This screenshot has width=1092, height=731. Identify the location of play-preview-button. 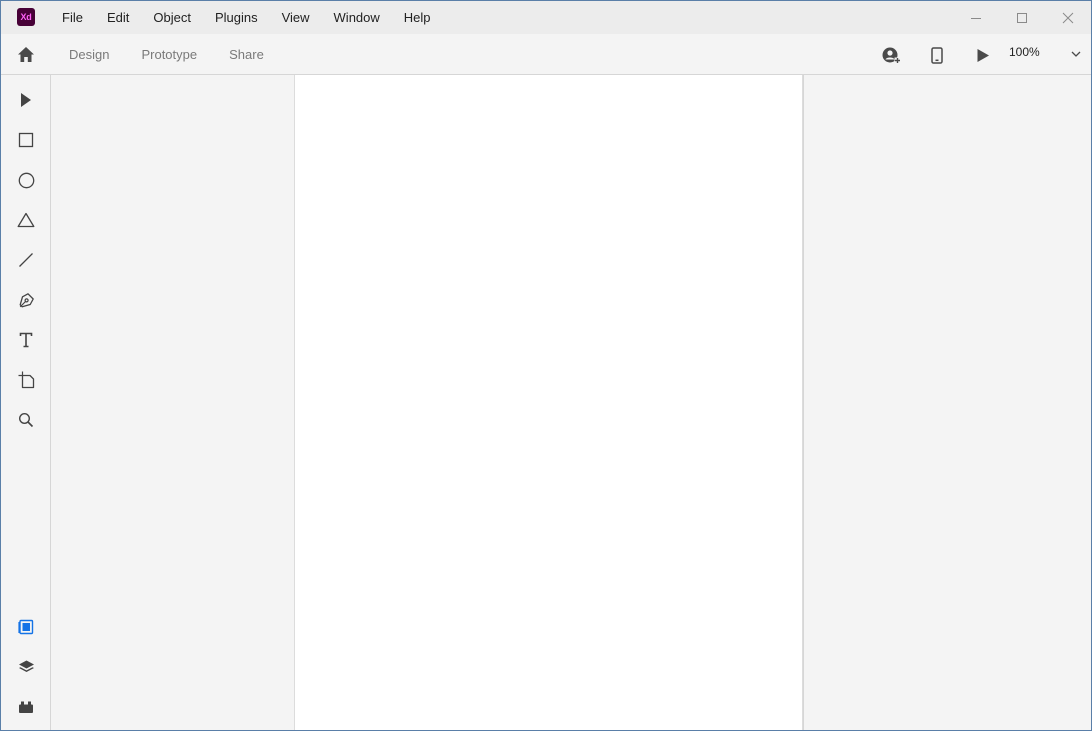
(983, 55).